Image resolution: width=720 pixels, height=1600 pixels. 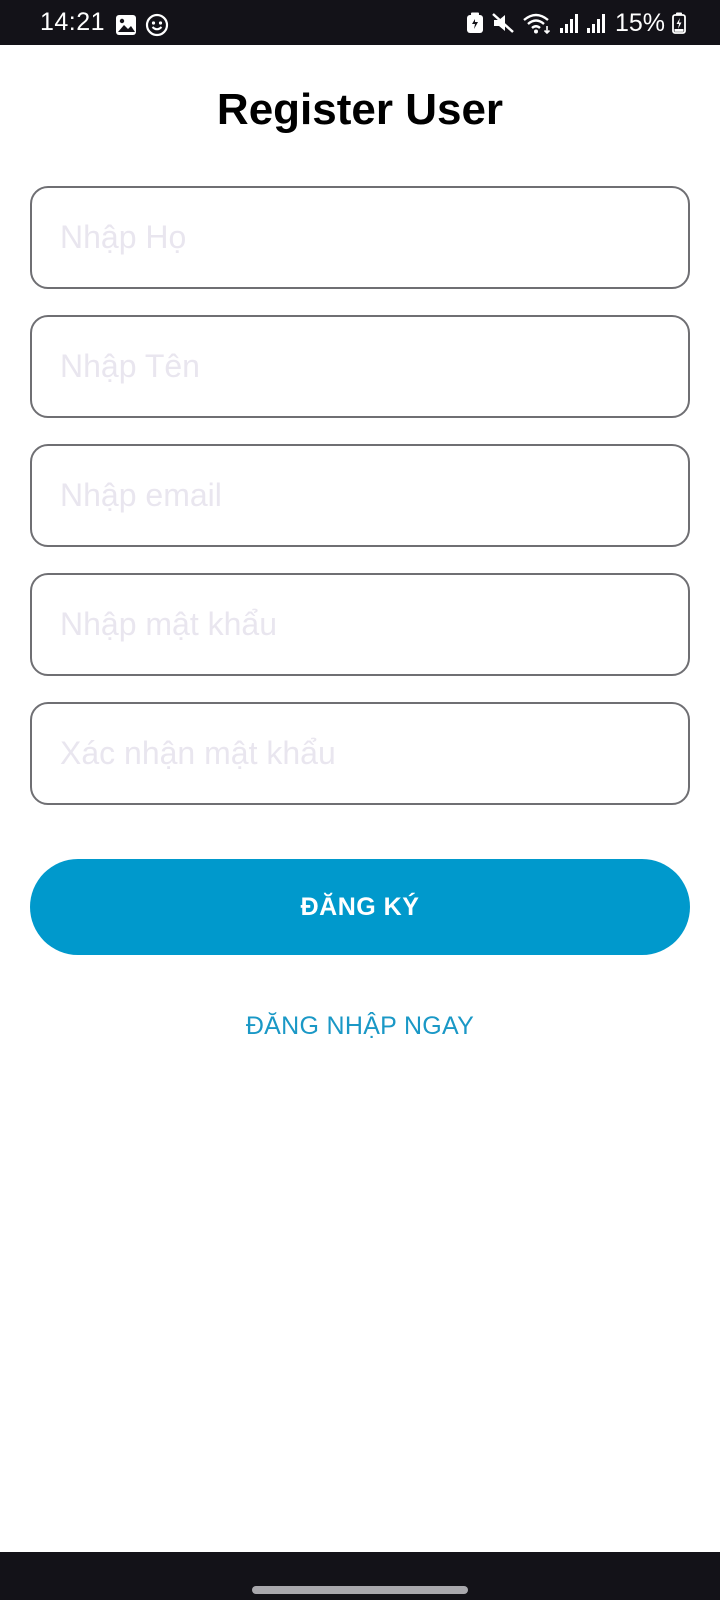 I want to click on image-icon, so click(x=126, y=25).